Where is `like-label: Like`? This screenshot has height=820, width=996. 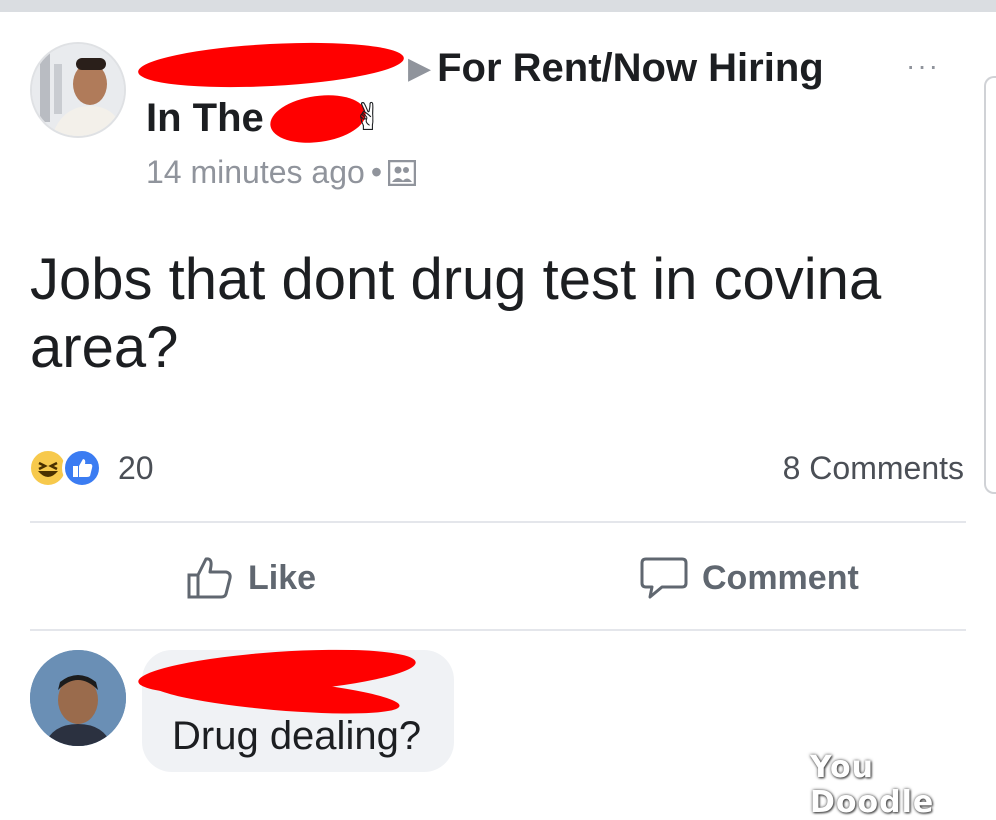
like-label: Like is located at coordinates (282, 577).